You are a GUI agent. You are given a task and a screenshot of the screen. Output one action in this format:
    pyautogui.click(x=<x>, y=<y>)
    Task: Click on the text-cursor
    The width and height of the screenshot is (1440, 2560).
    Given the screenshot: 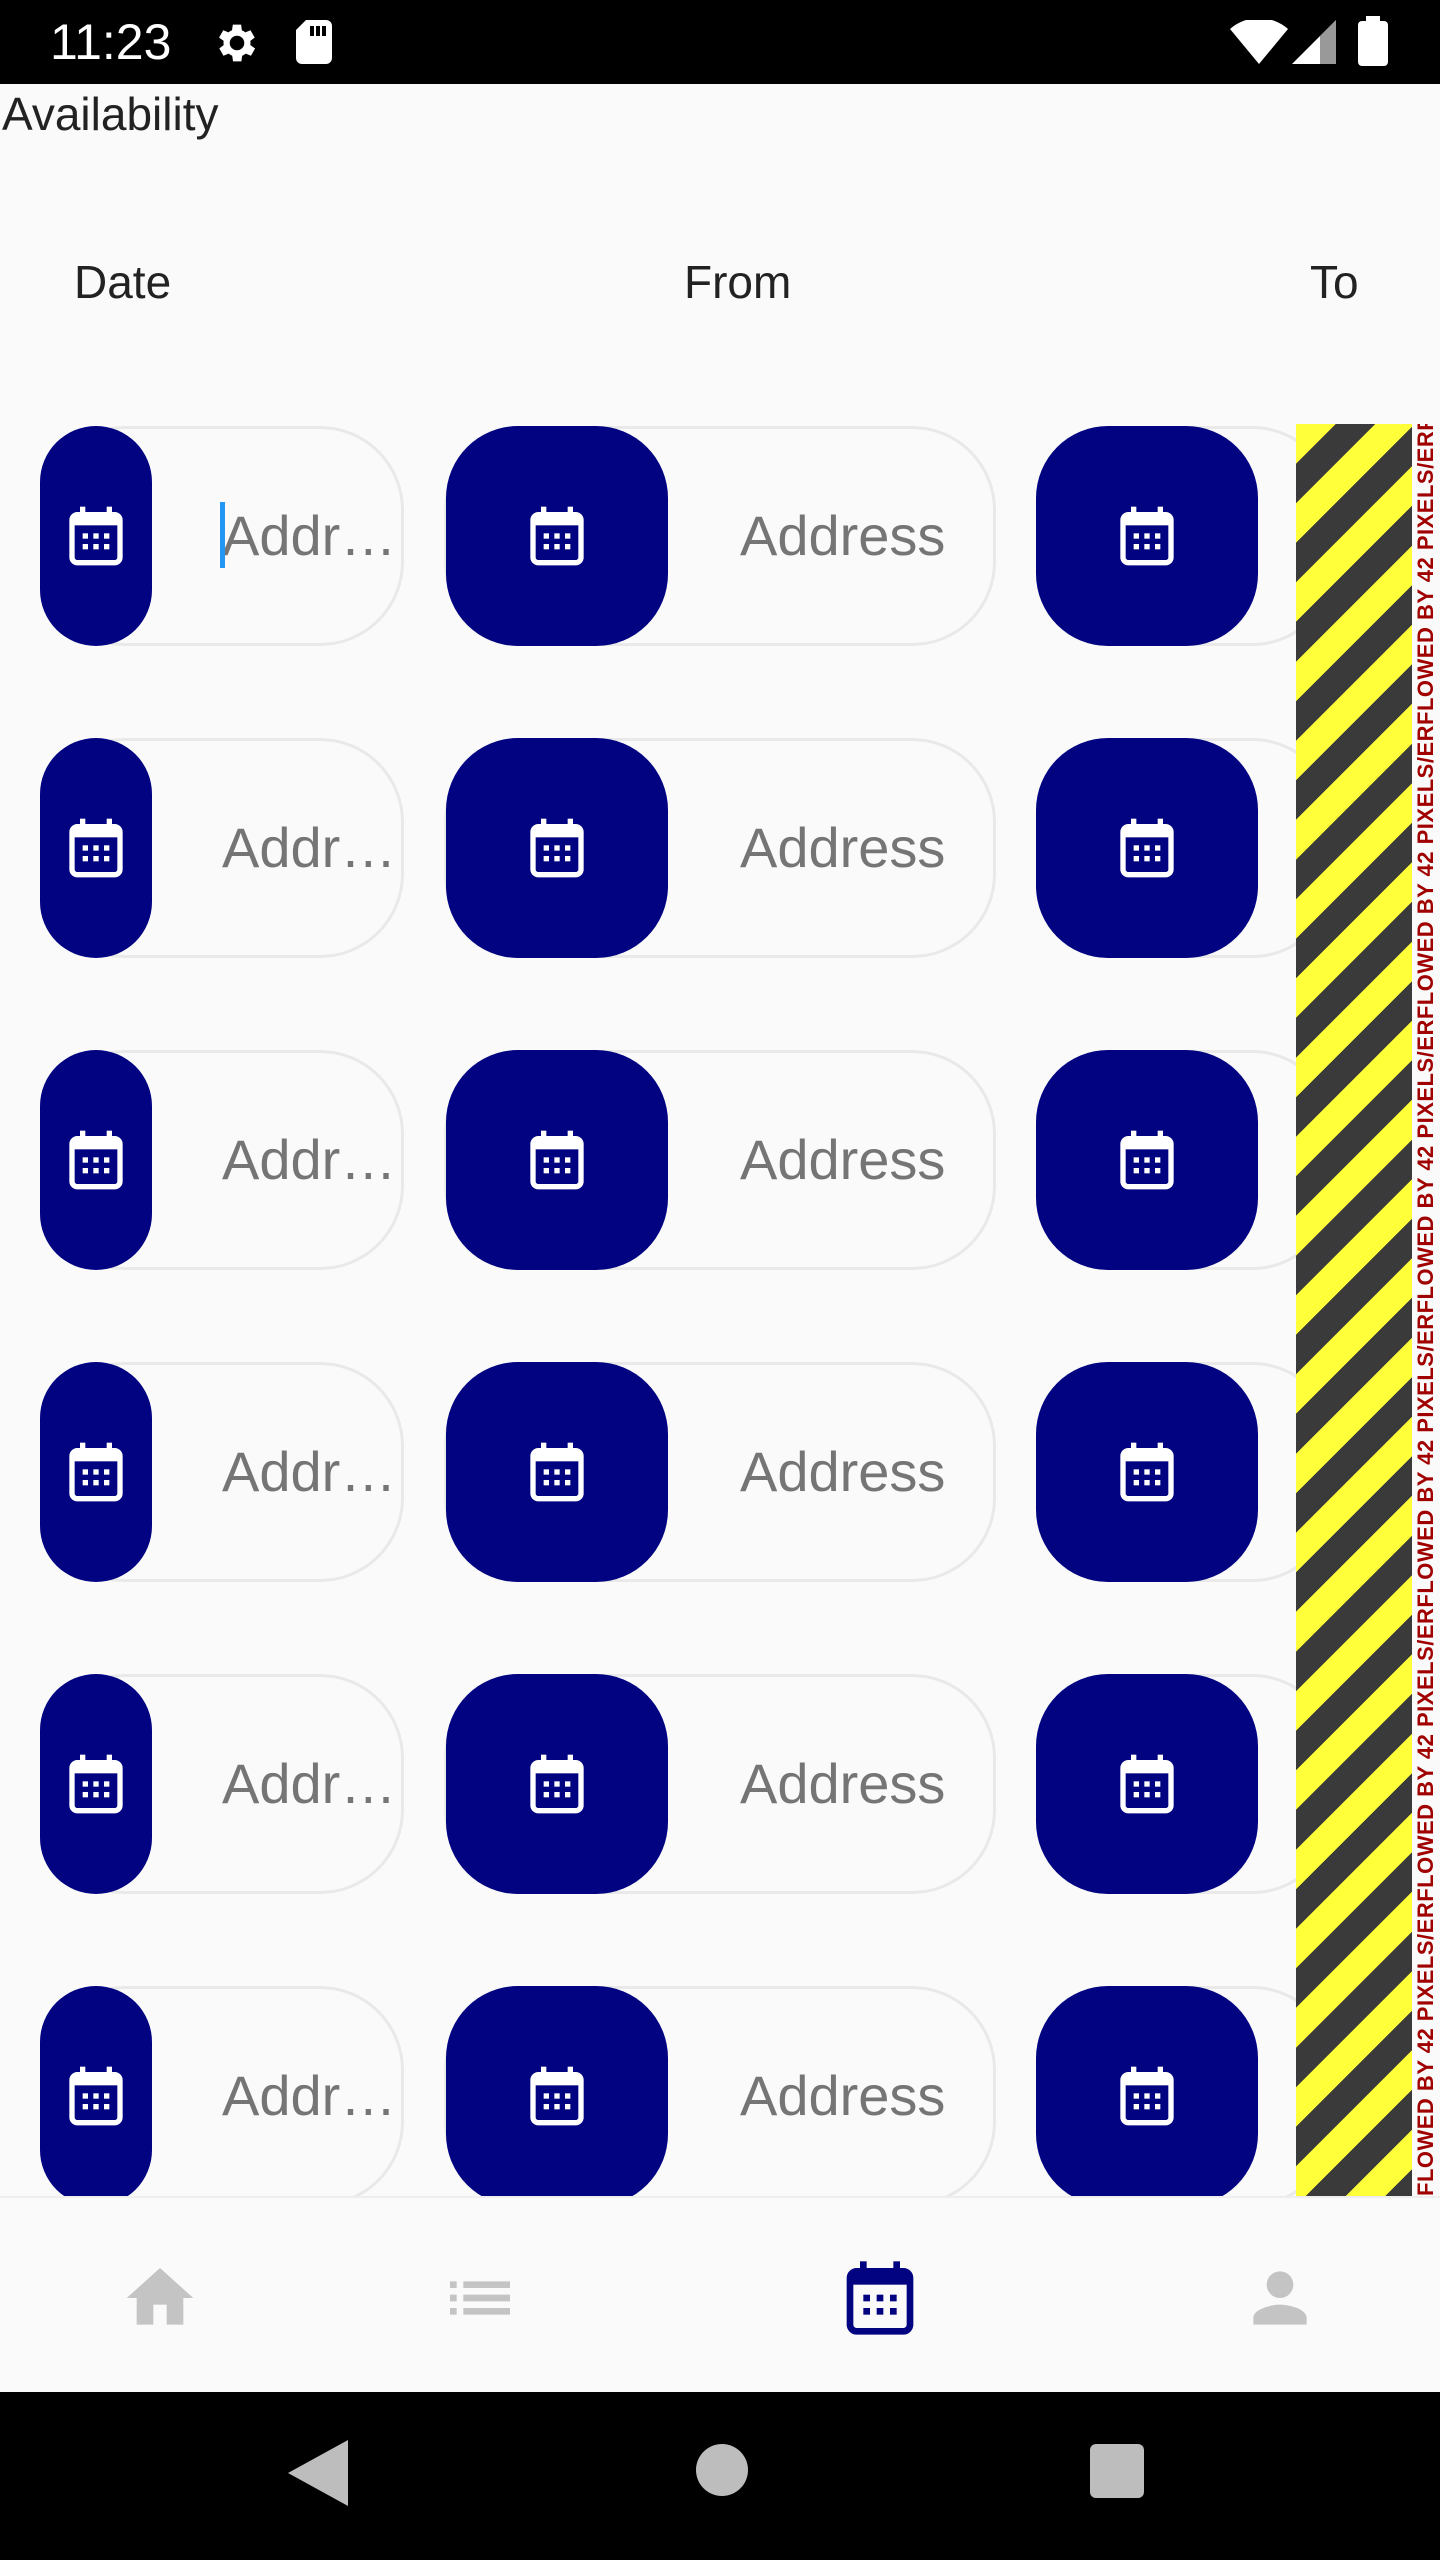 What is the action you would take?
    pyautogui.click(x=222, y=535)
    